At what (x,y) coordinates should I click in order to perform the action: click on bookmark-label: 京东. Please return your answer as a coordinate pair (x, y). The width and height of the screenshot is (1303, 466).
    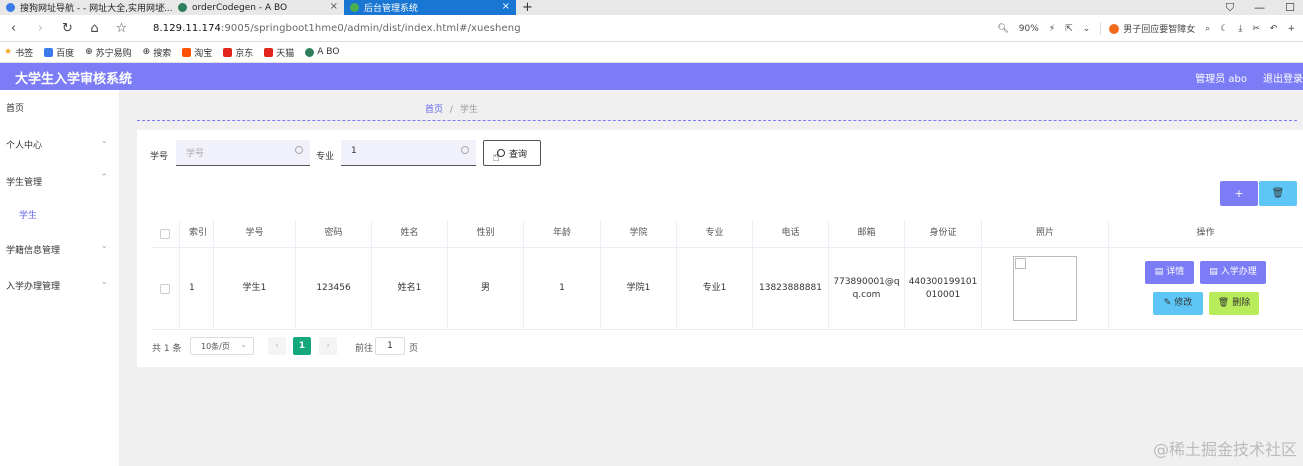
    Looking at the image, I should click on (244, 53).